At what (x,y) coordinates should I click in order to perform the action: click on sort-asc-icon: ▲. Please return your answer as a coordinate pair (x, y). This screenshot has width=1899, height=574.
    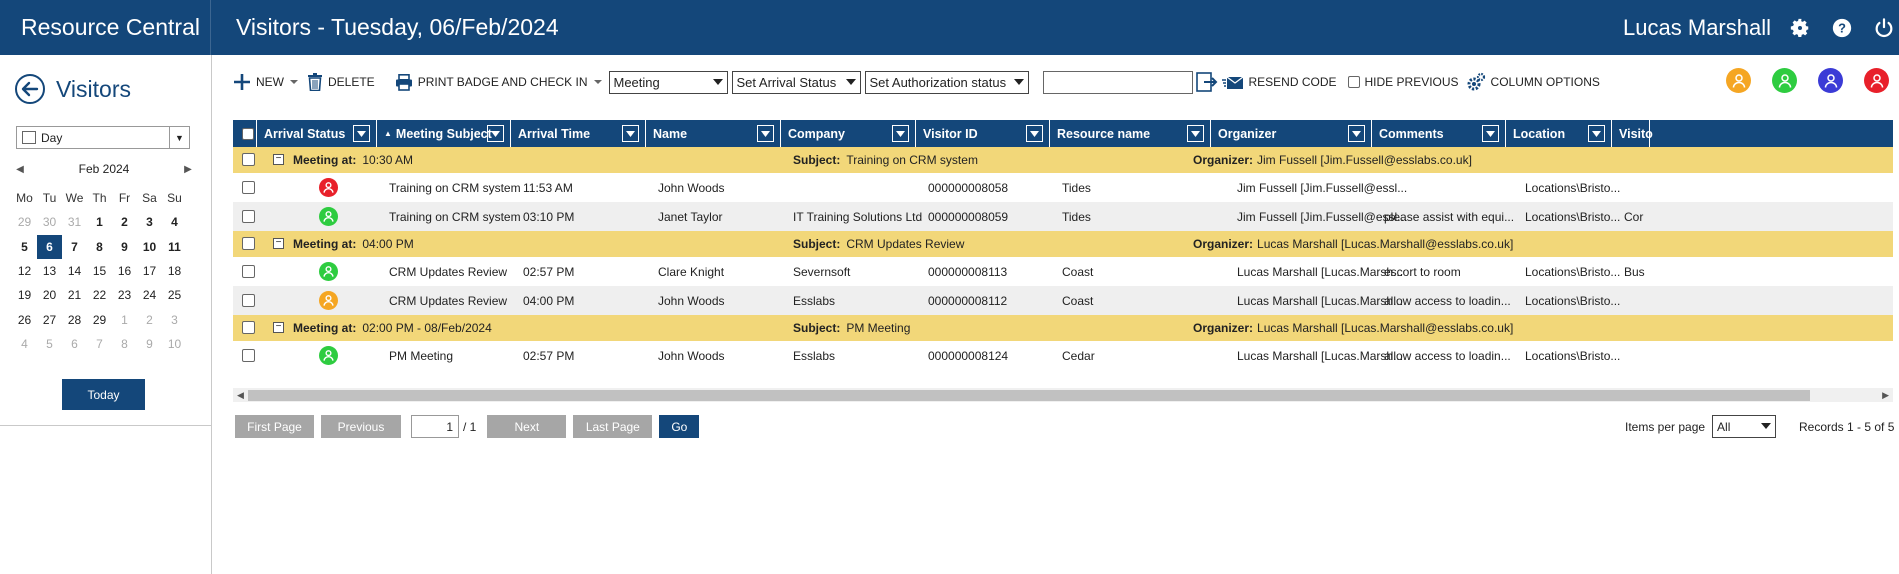
    Looking at the image, I should click on (388, 133).